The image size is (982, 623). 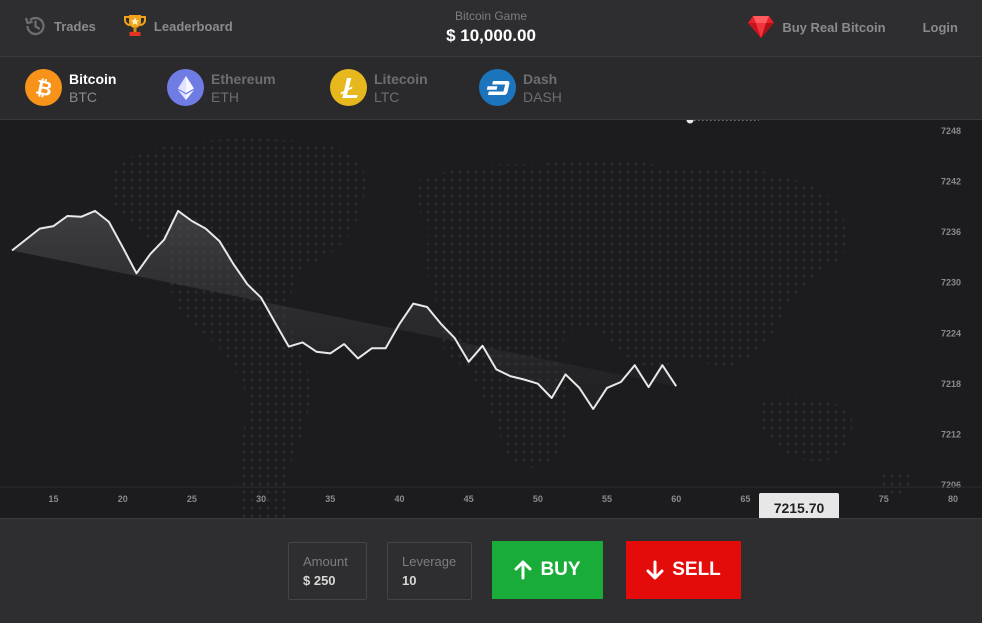 What do you see at coordinates (83, 96) in the screenshot?
I see `coin-ticker: BTC` at bounding box center [83, 96].